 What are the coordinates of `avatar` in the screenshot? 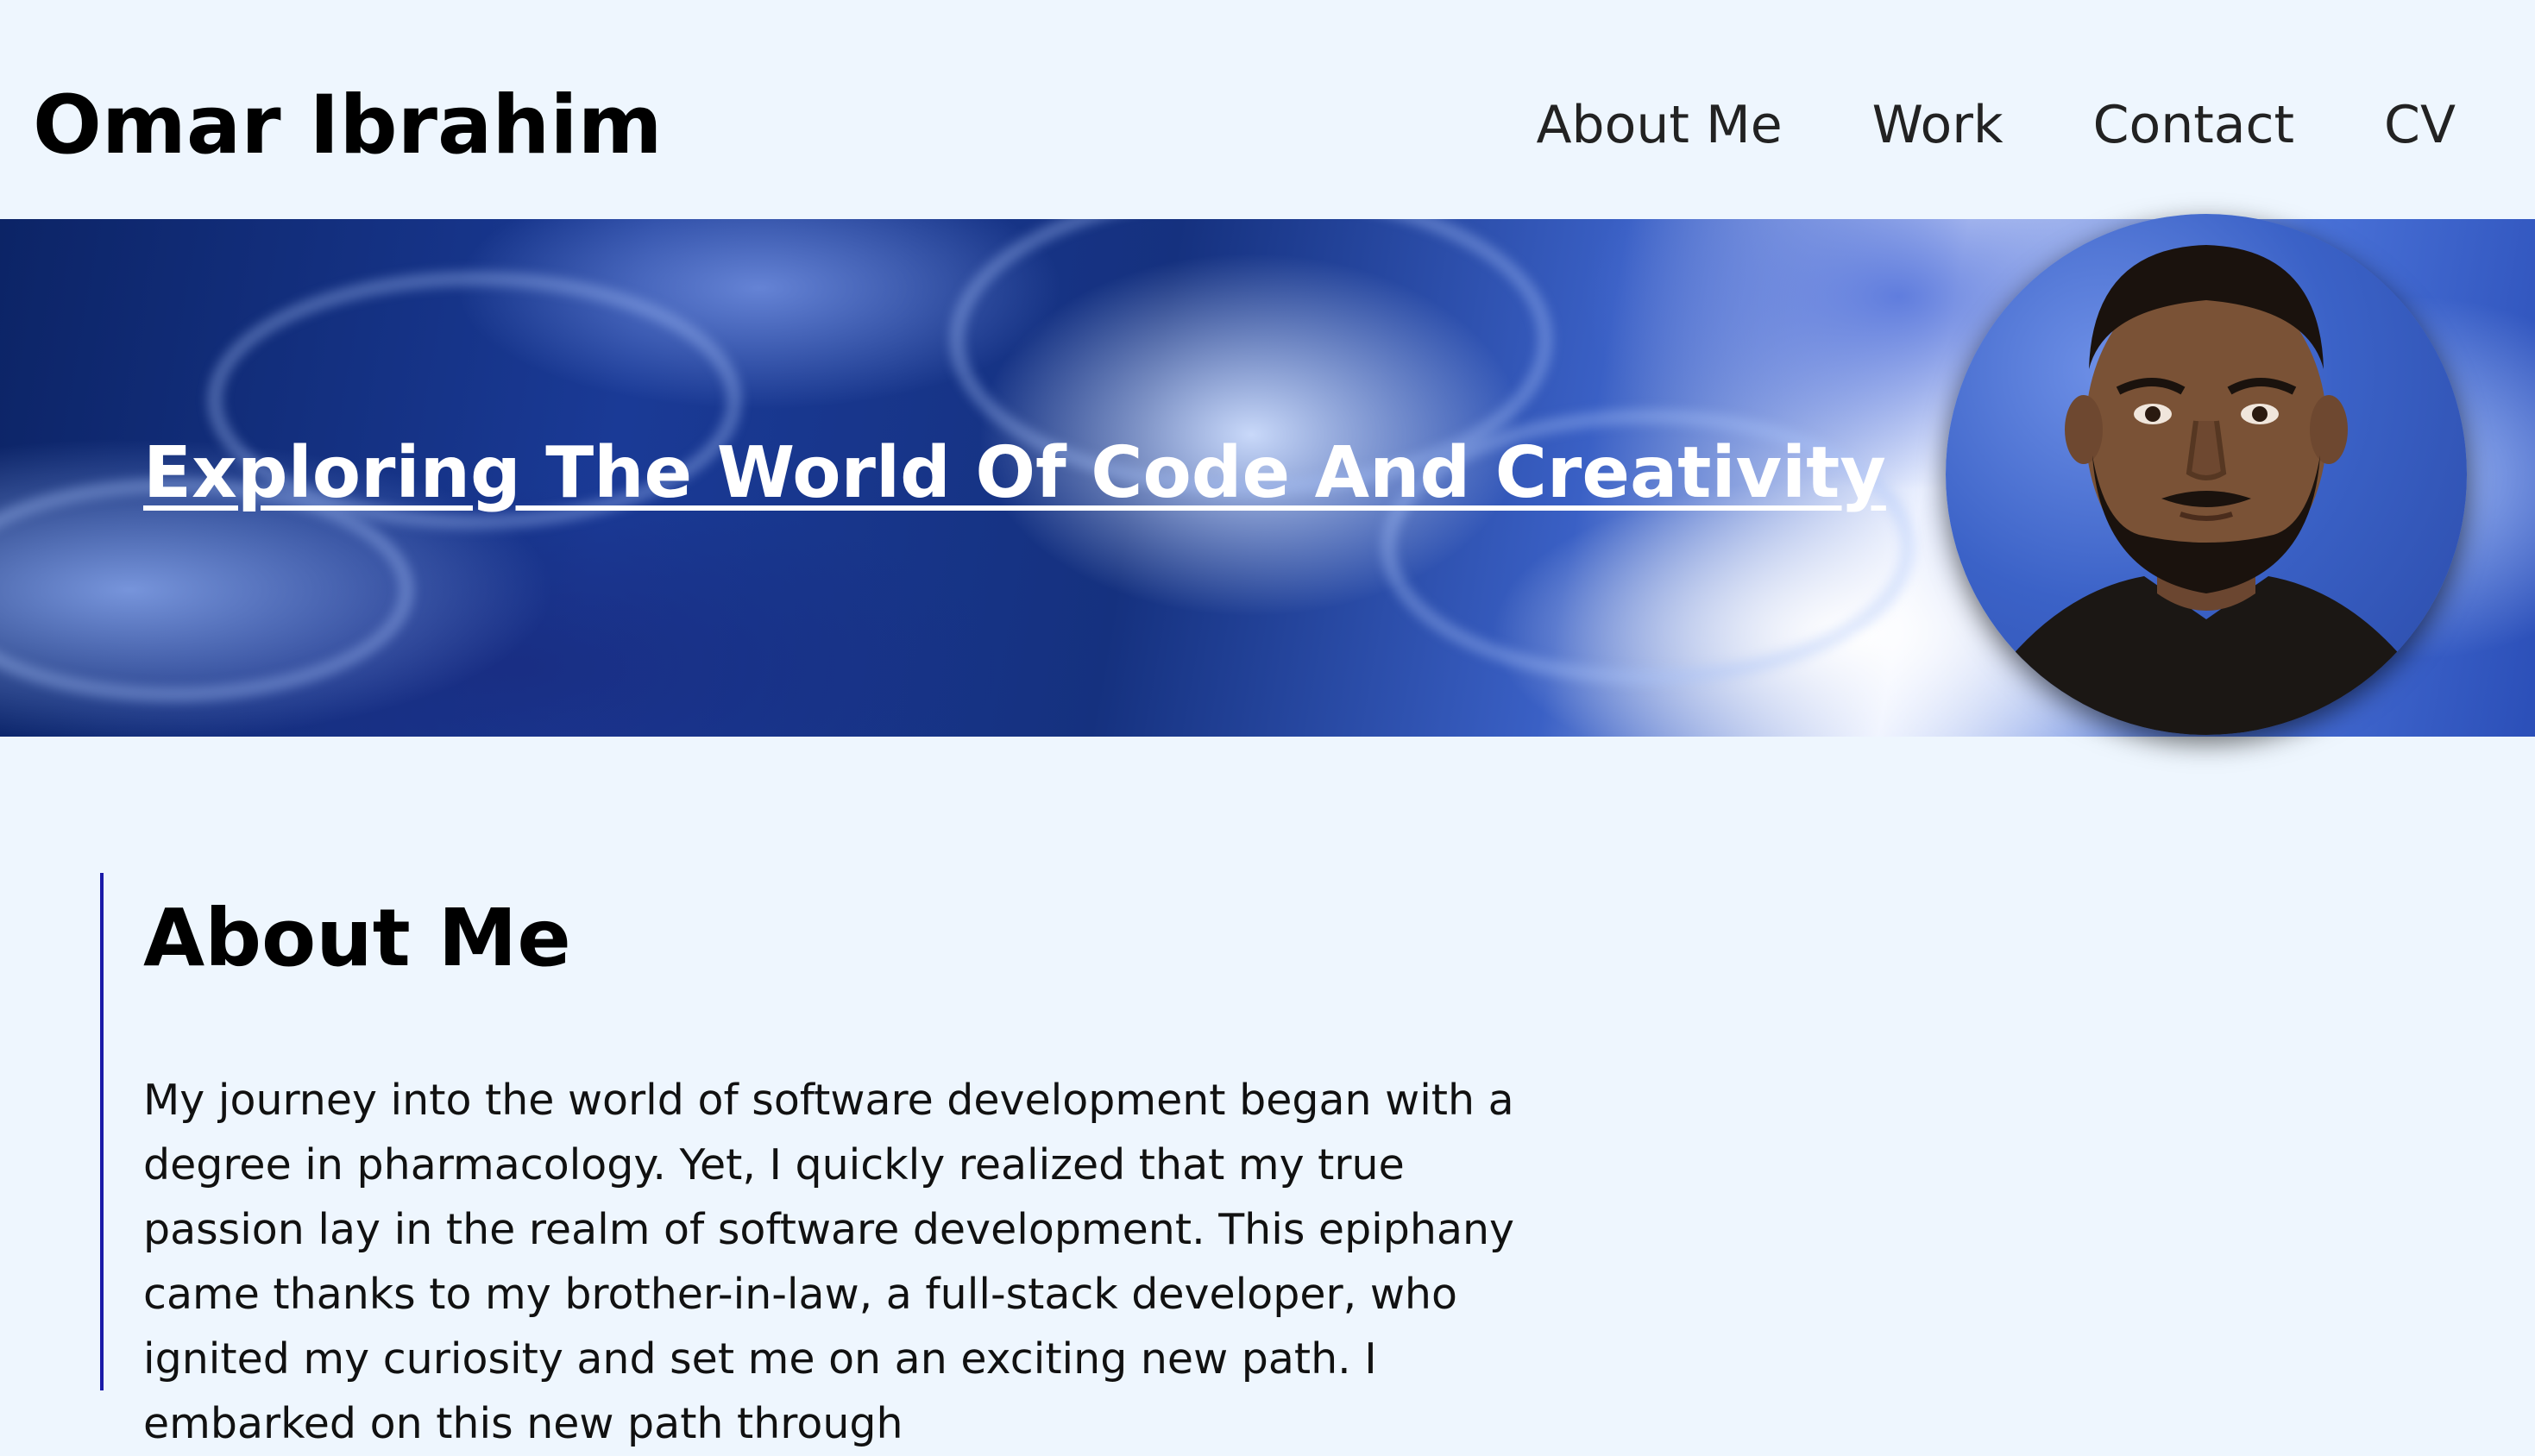 It's located at (2206, 475).